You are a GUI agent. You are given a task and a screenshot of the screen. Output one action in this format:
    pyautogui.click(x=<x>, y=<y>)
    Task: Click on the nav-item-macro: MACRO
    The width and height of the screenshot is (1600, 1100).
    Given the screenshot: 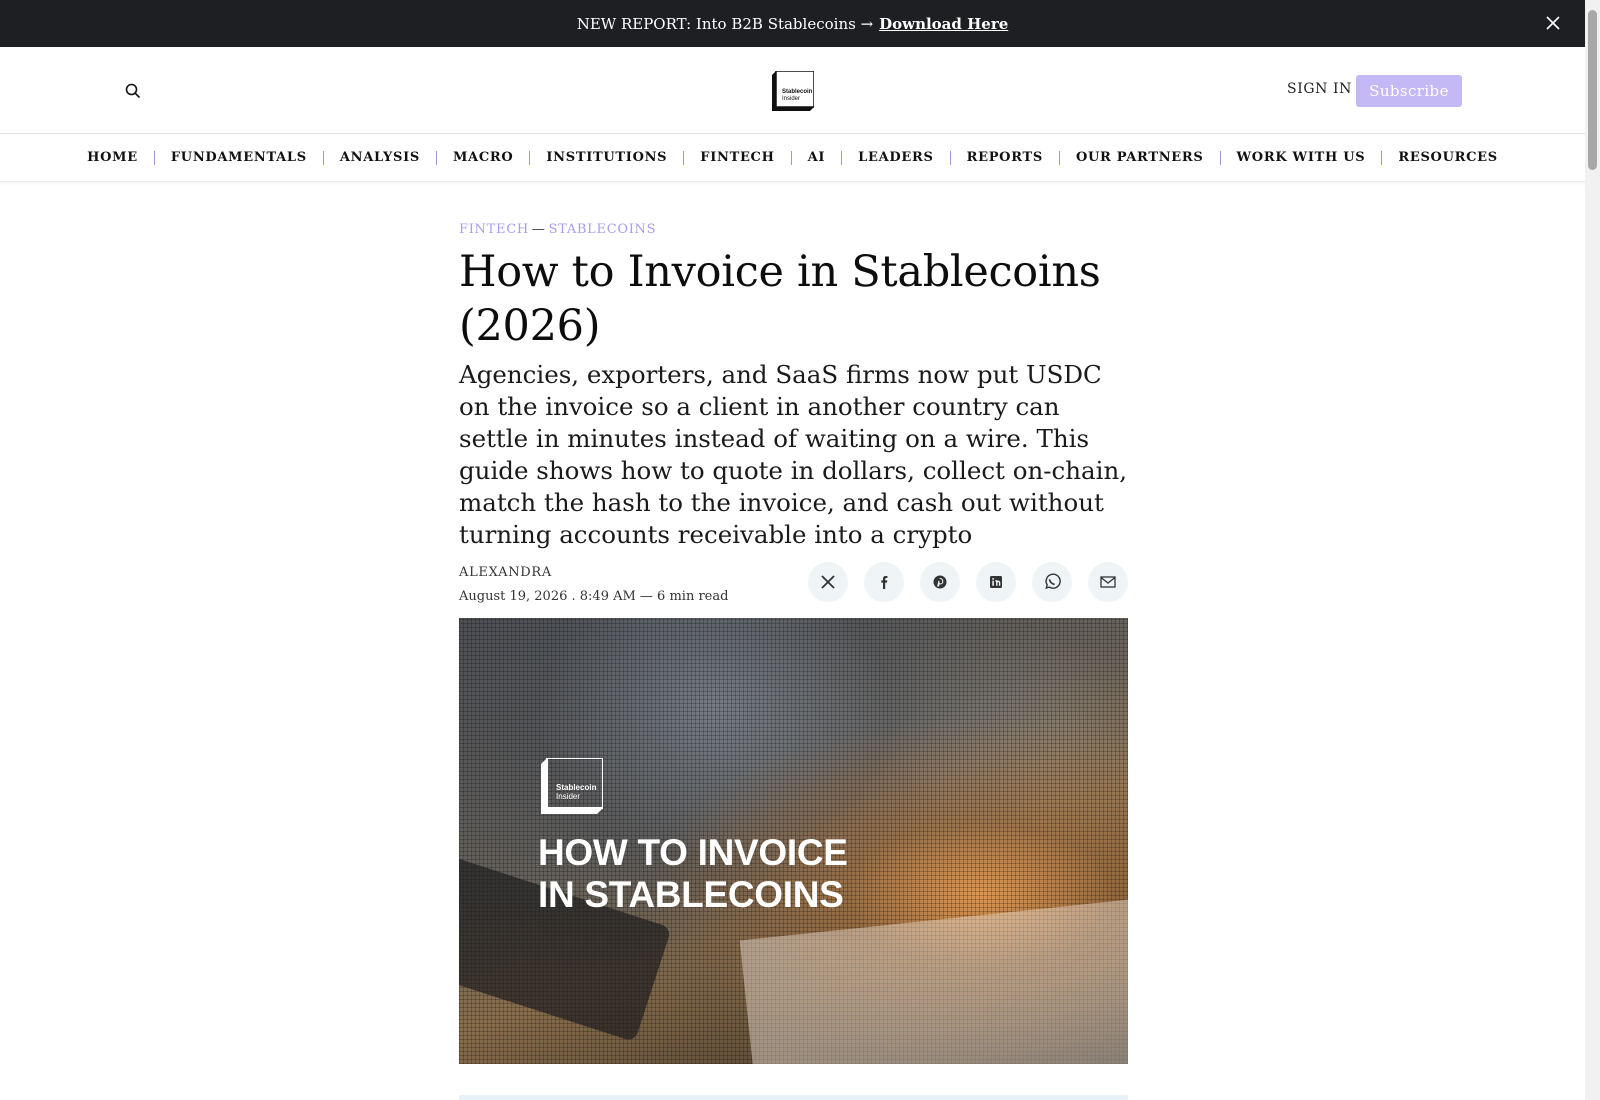 What is the action you would take?
    pyautogui.click(x=482, y=158)
    